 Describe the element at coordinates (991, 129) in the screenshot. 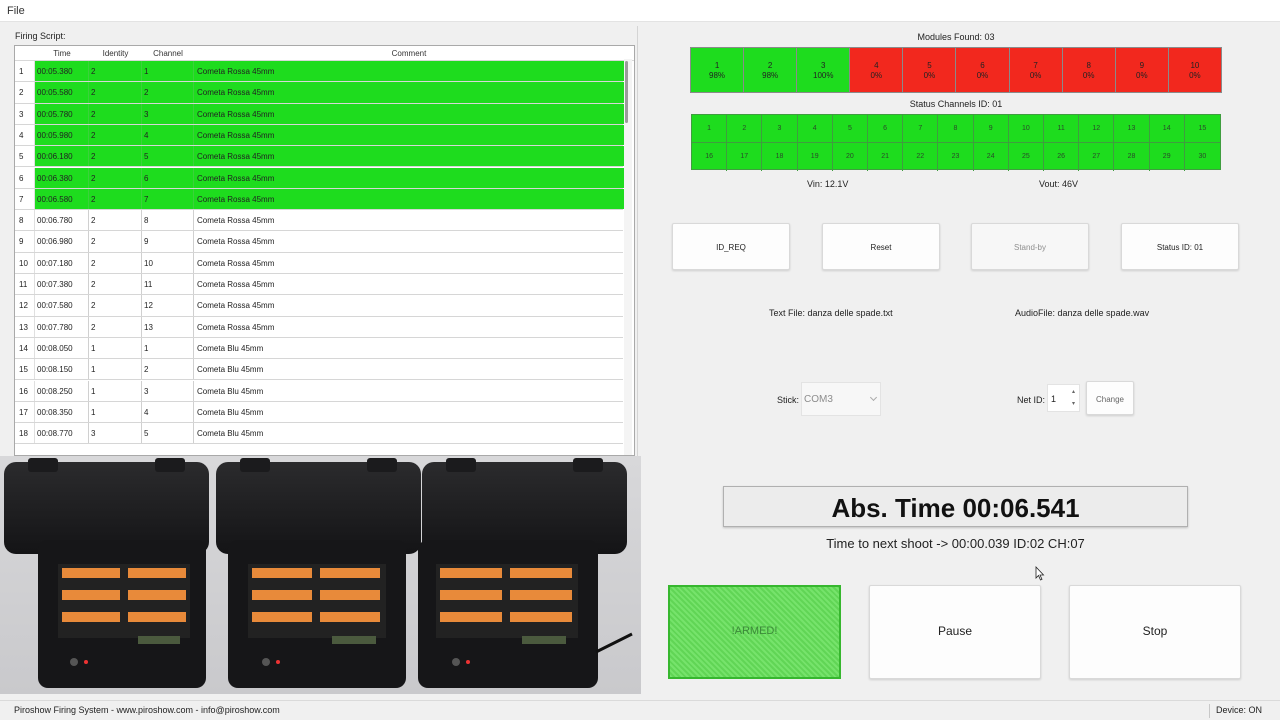

I see `channel-status-9: 9` at that location.